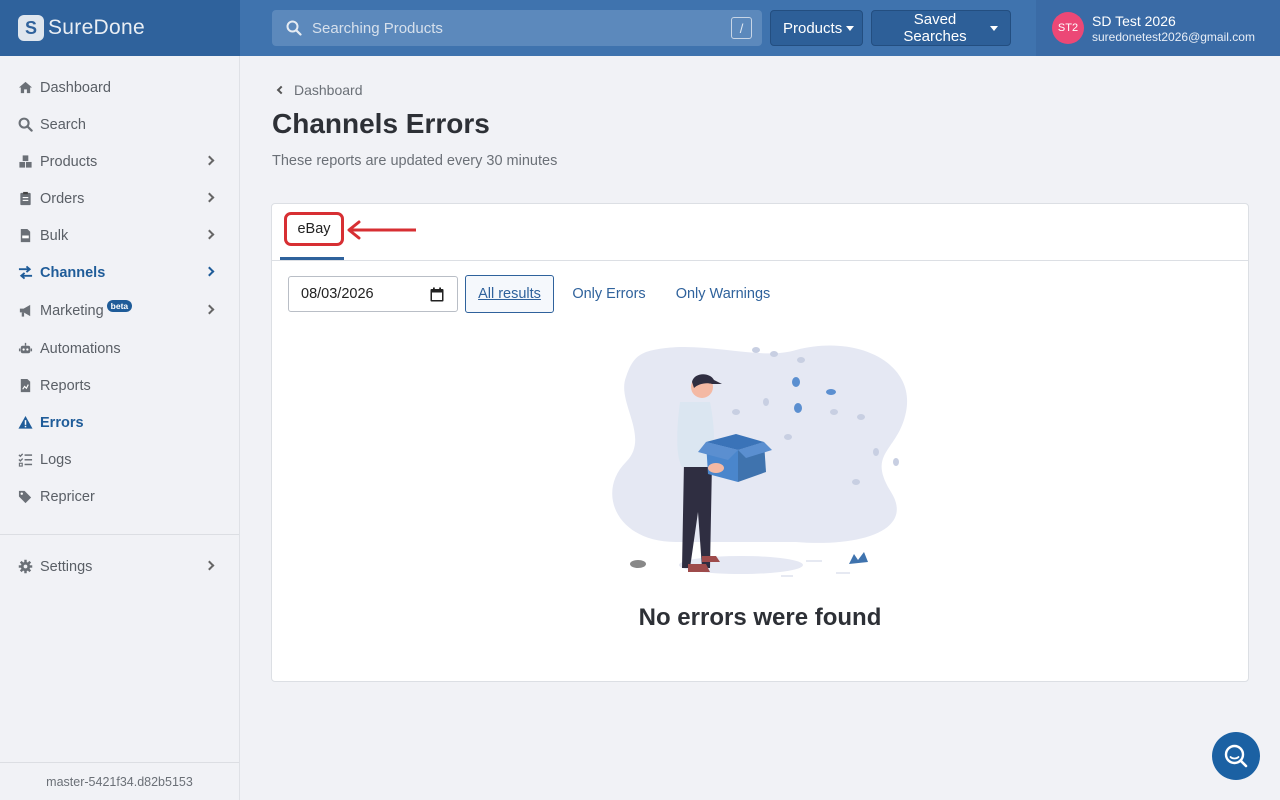 This screenshot has height=800, width=1280. Describe the element at coordinates (119, 272) in the screenshot. I see `sidebar-item-channels: Channels` at that location.